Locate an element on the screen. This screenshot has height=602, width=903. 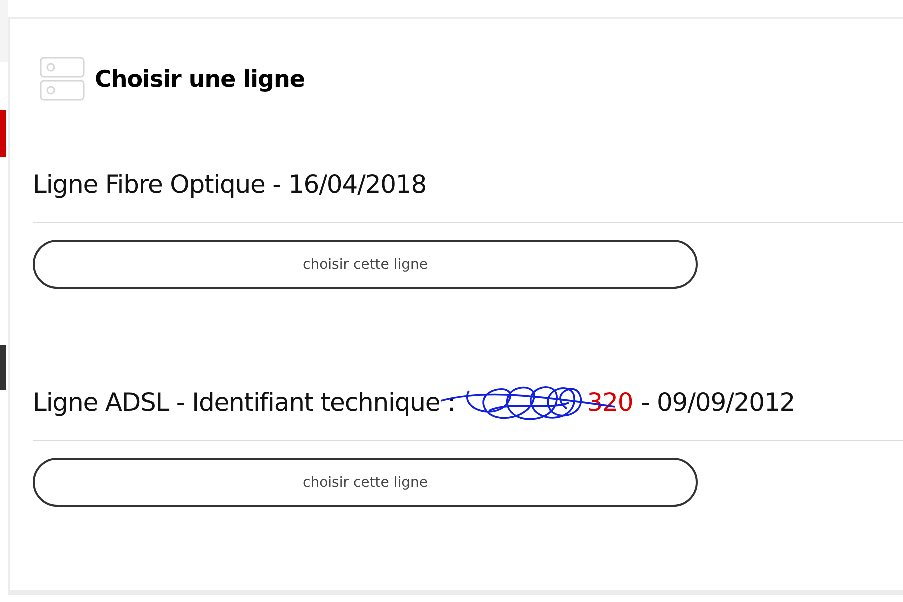
line-date: - 09/09/2012 is located at coordinates (718, 403).